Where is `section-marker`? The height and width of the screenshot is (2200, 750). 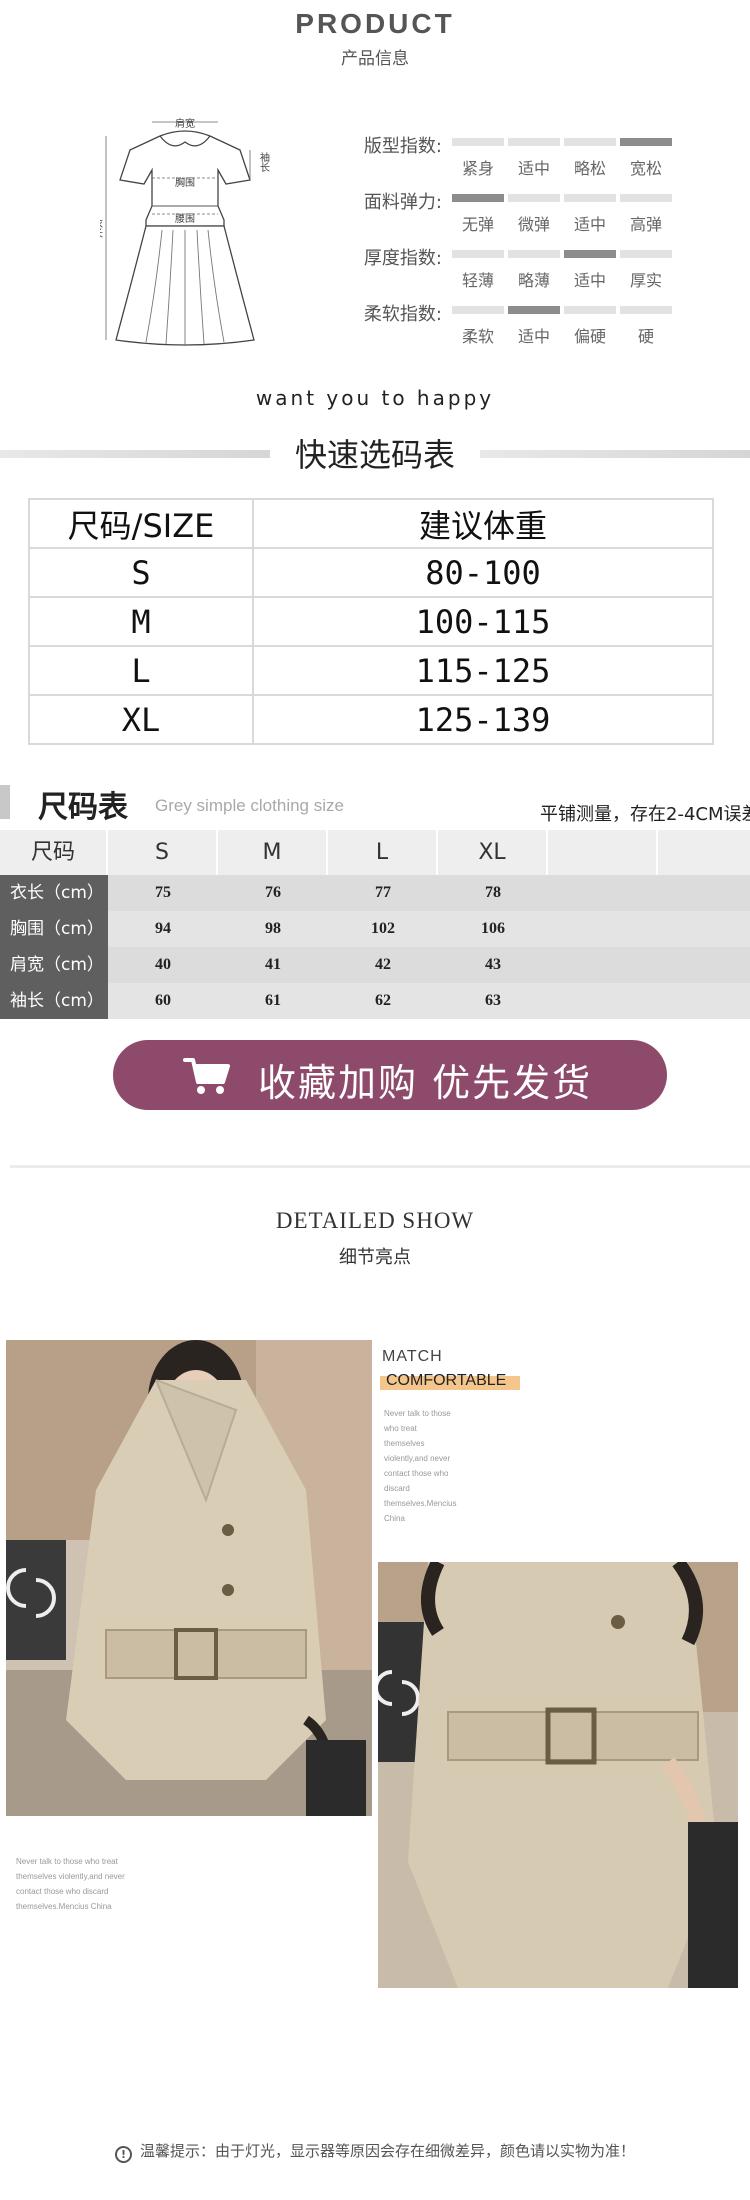
section-marker is located at coordinates (5, 802).